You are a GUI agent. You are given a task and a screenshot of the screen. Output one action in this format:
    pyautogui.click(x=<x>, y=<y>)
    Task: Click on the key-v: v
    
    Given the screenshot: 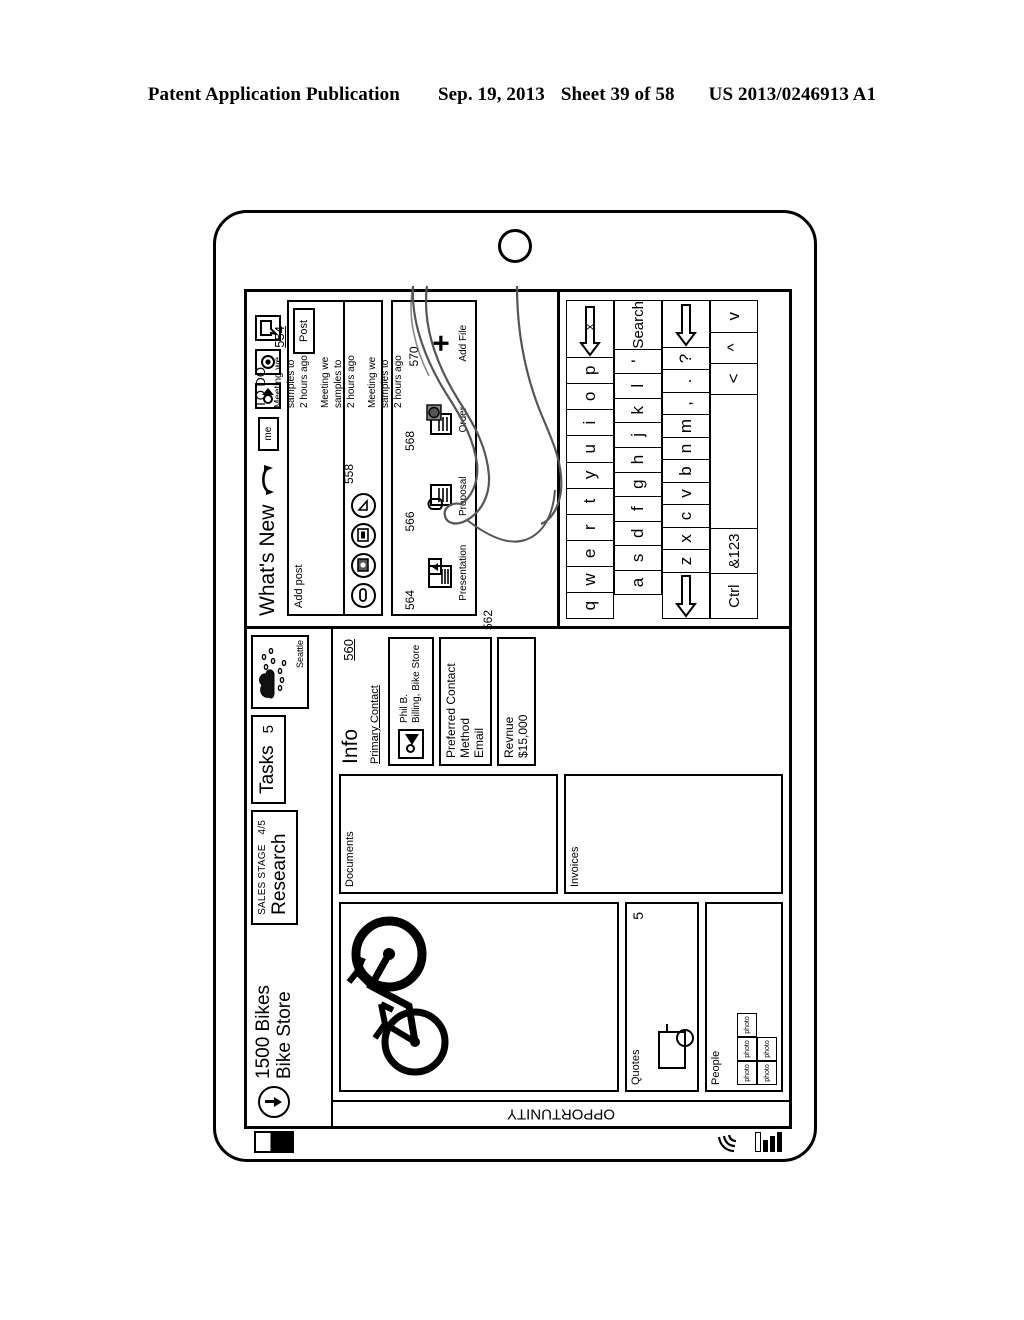 What is the action you would take?
    pyautogui.click(x=686, y=493)
    